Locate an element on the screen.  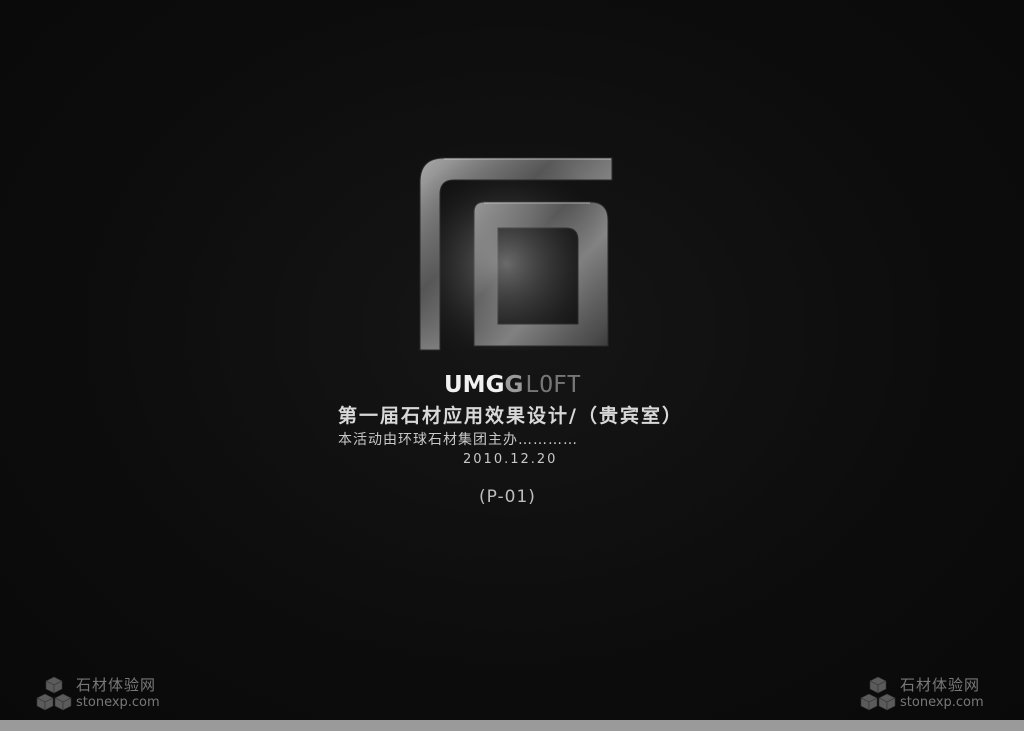
brand-umgg: UMGG is located at coordinates (483, 385).